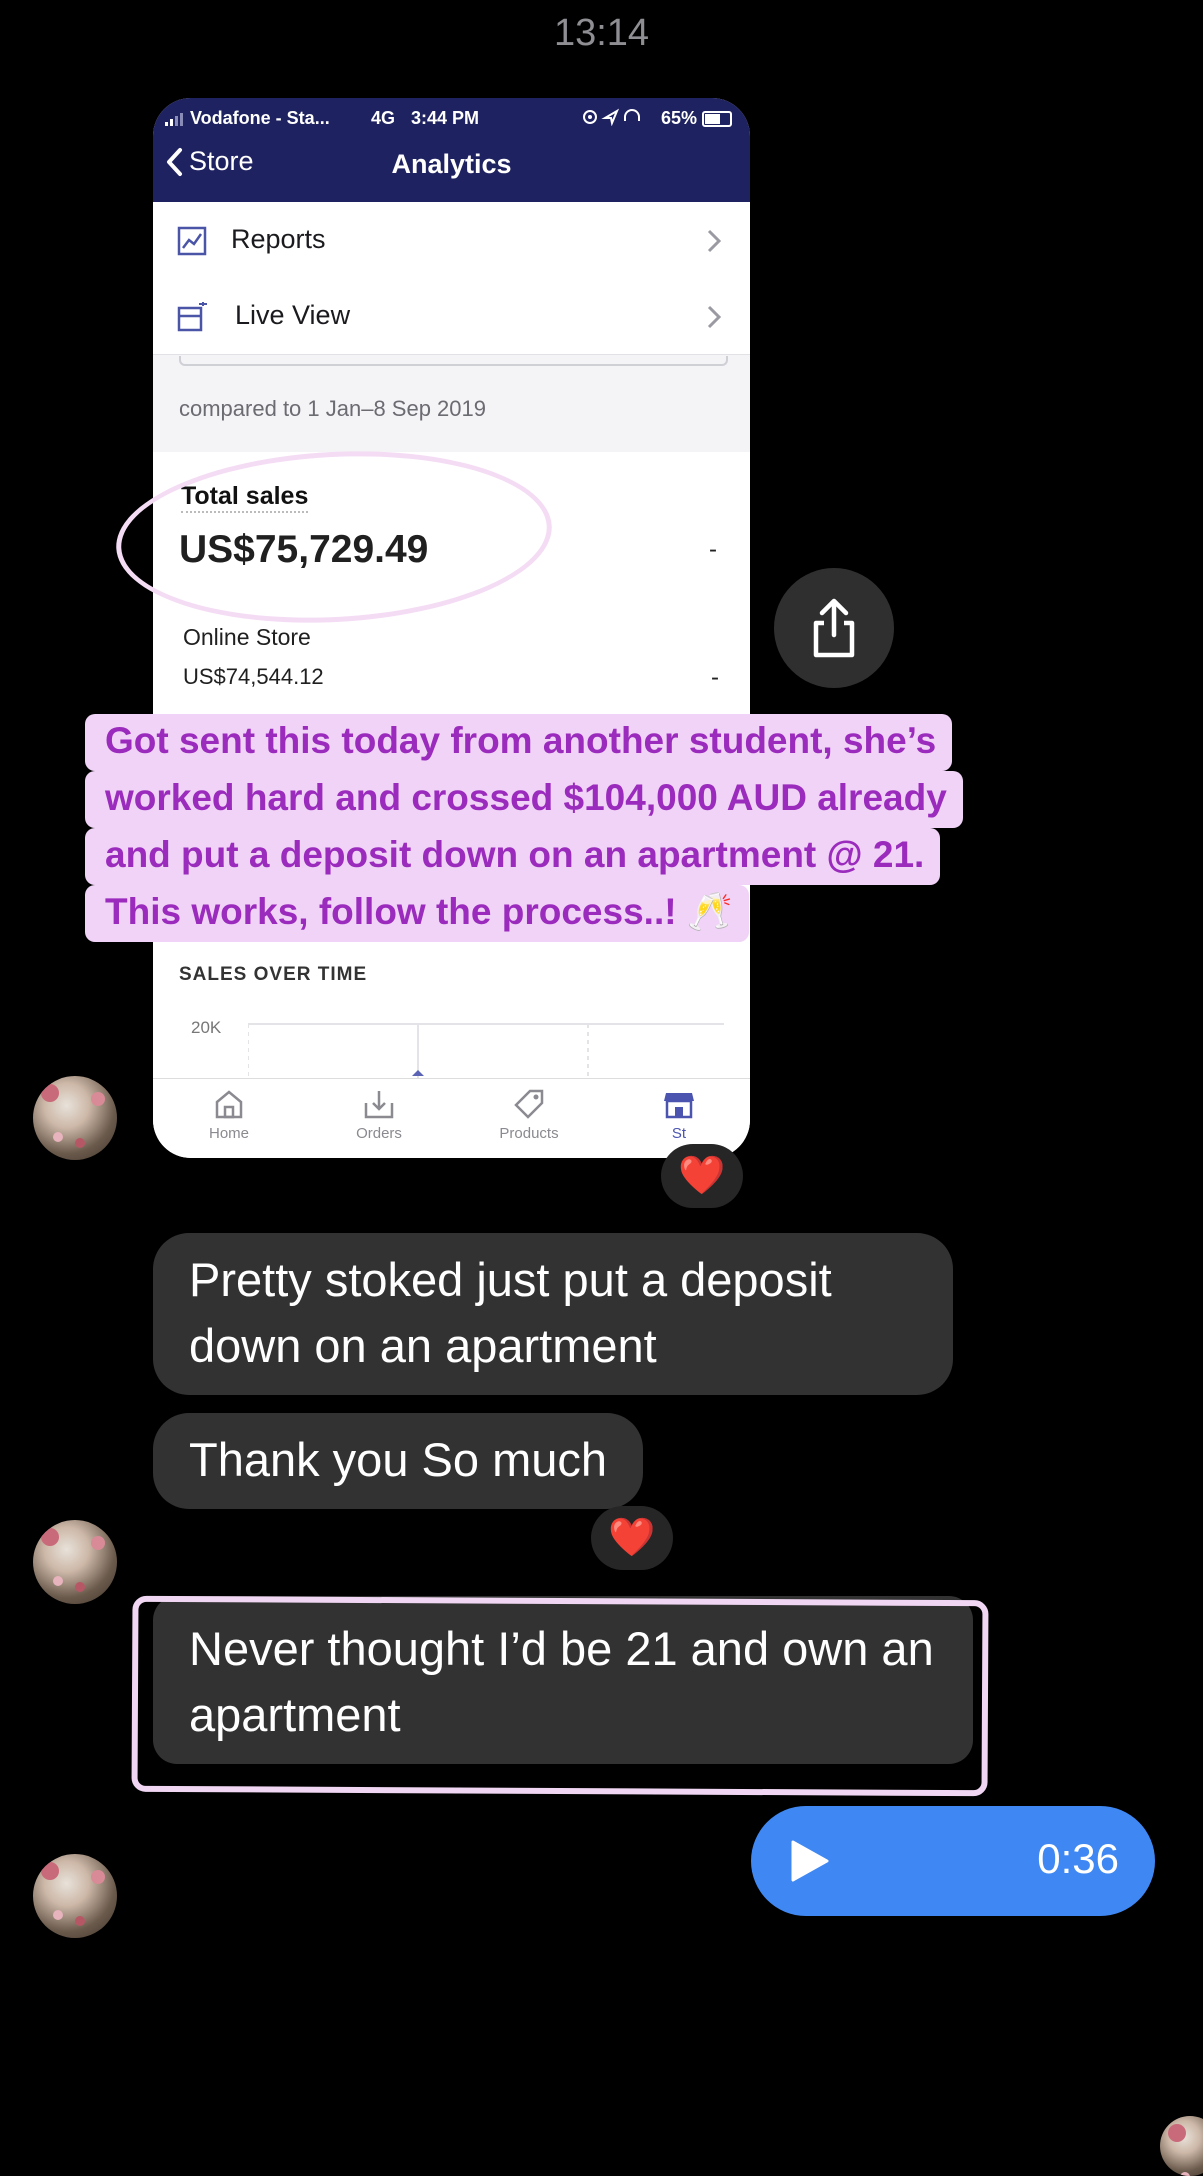  What do you see at coordinates (560, 1696) in the screenshot?
I see `message-highlight-frame` at bounding box center [560, 1696].